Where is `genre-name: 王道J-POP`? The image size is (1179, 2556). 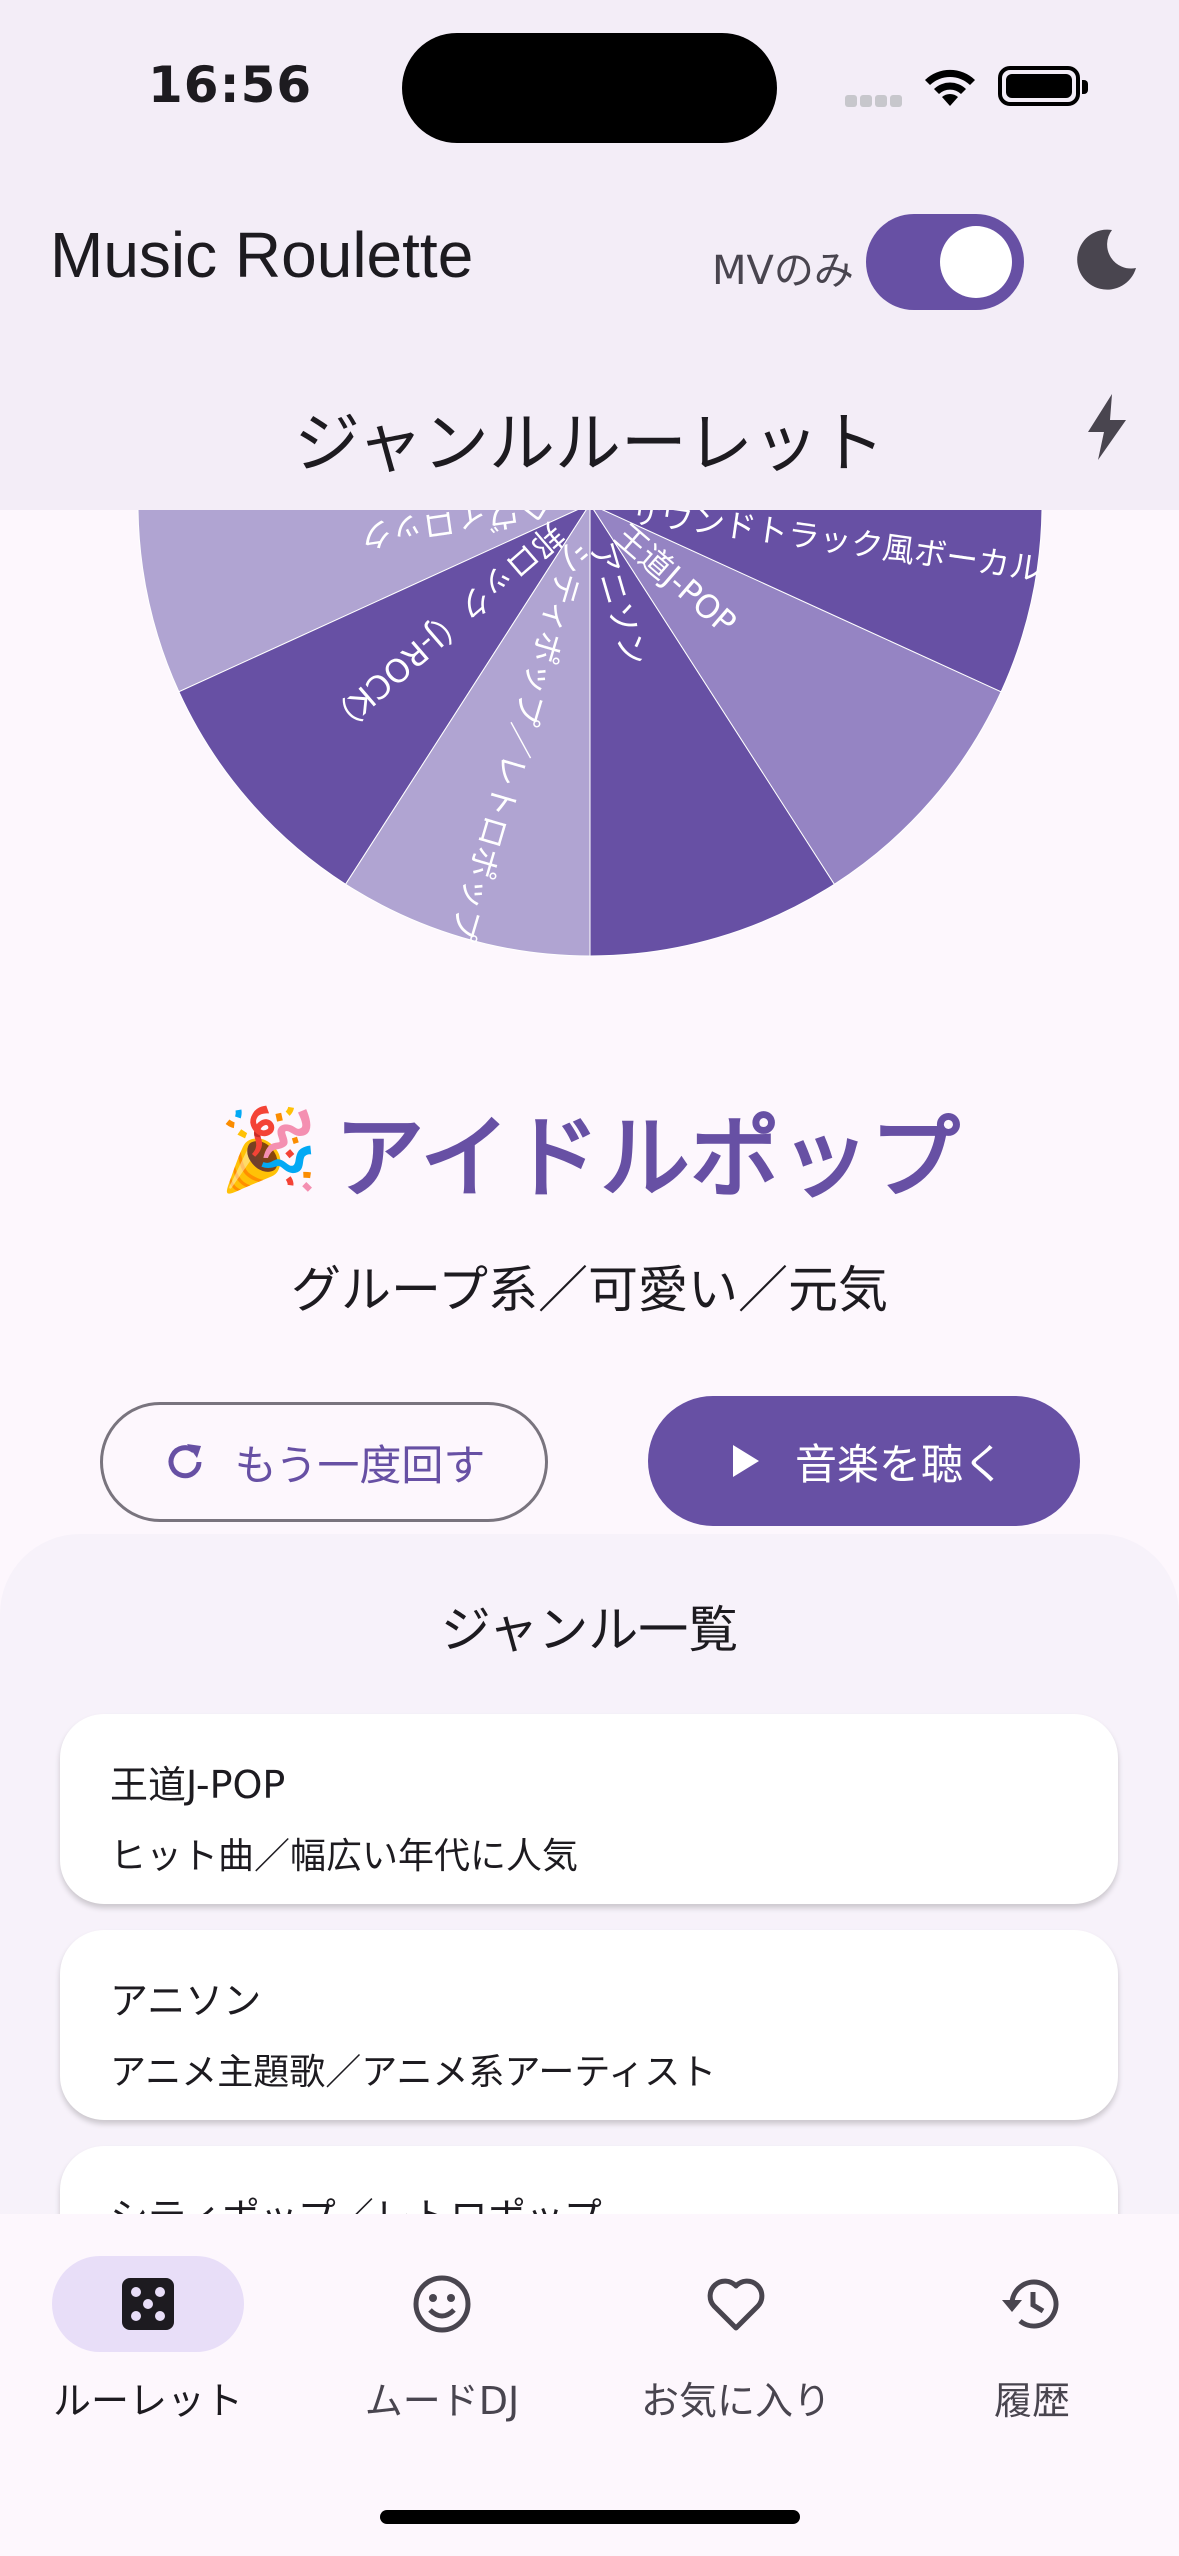 genre-name: 王道J-POP is located at coordinates (198, 1785).